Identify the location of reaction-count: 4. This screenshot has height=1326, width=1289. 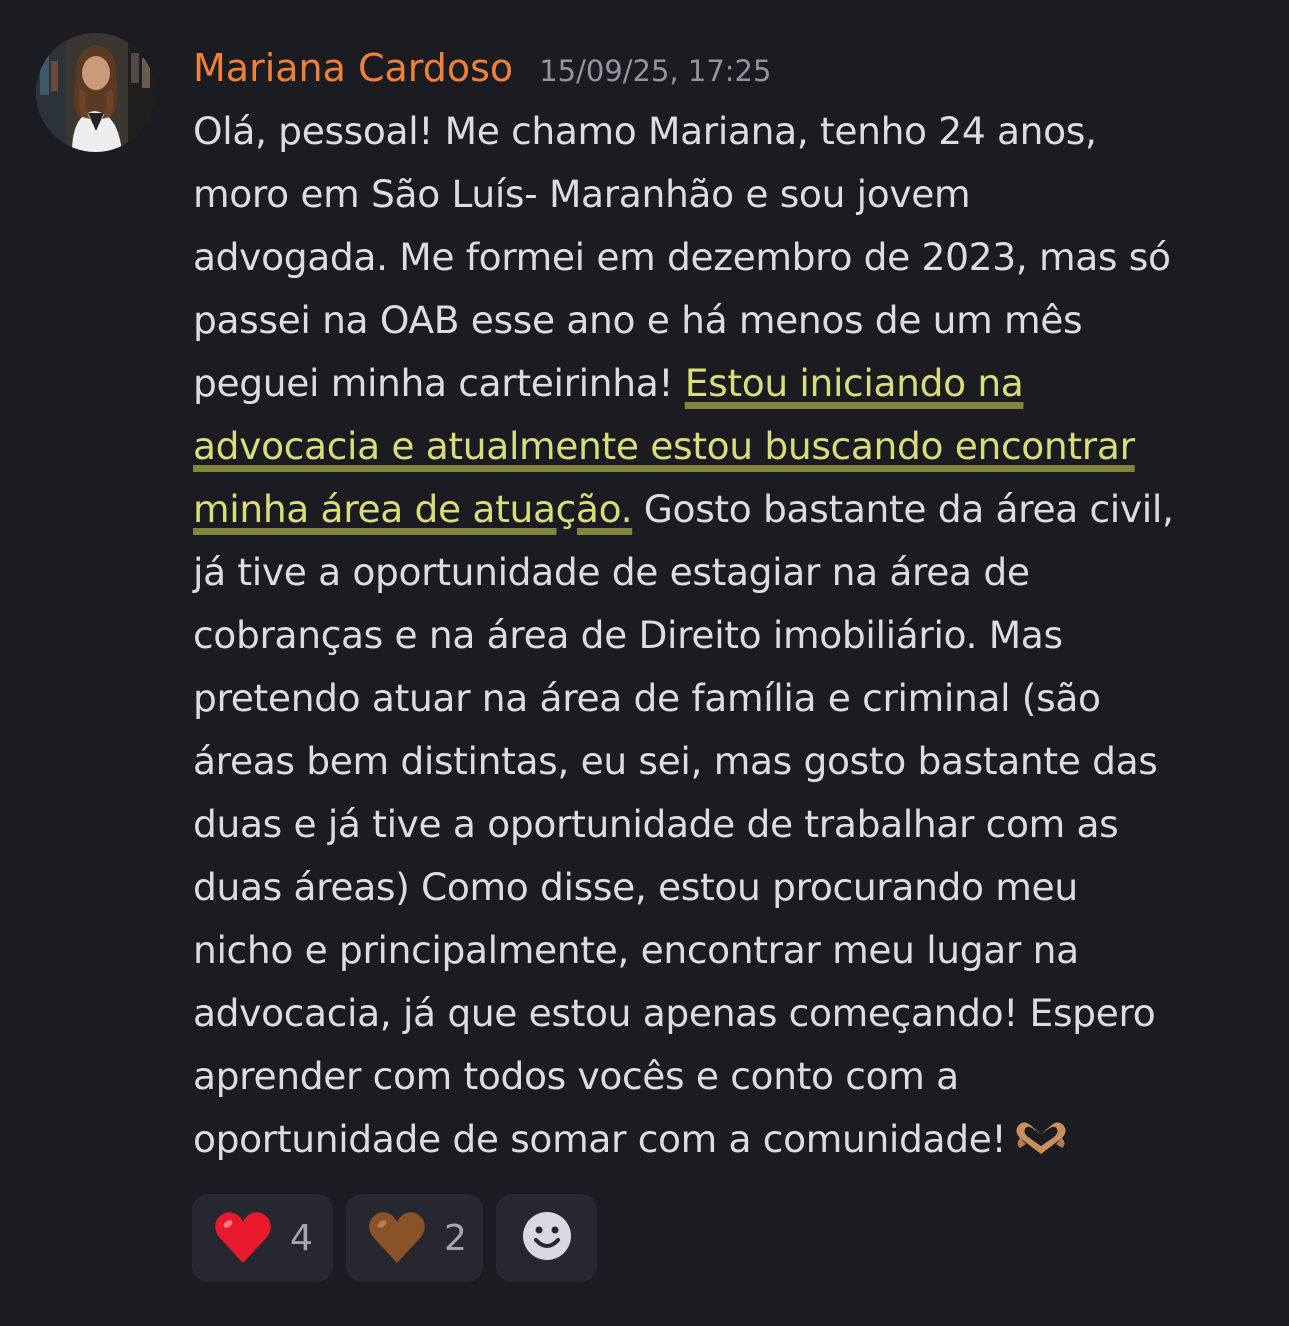
(301, 1238).